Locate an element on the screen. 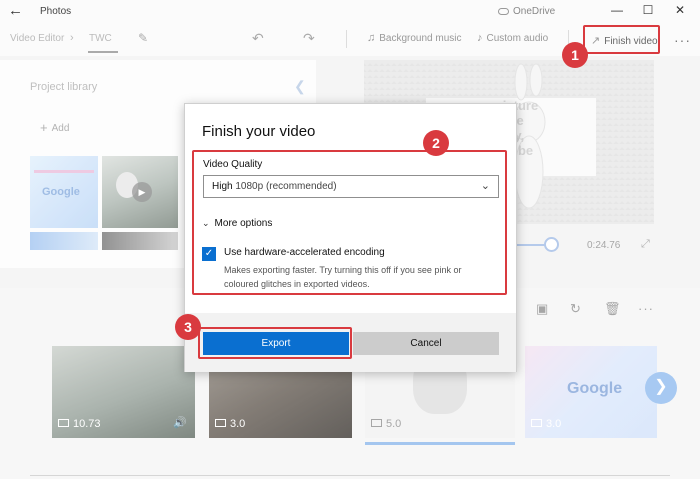  more-options-icon: ··· is located at coordinates (682, 40).